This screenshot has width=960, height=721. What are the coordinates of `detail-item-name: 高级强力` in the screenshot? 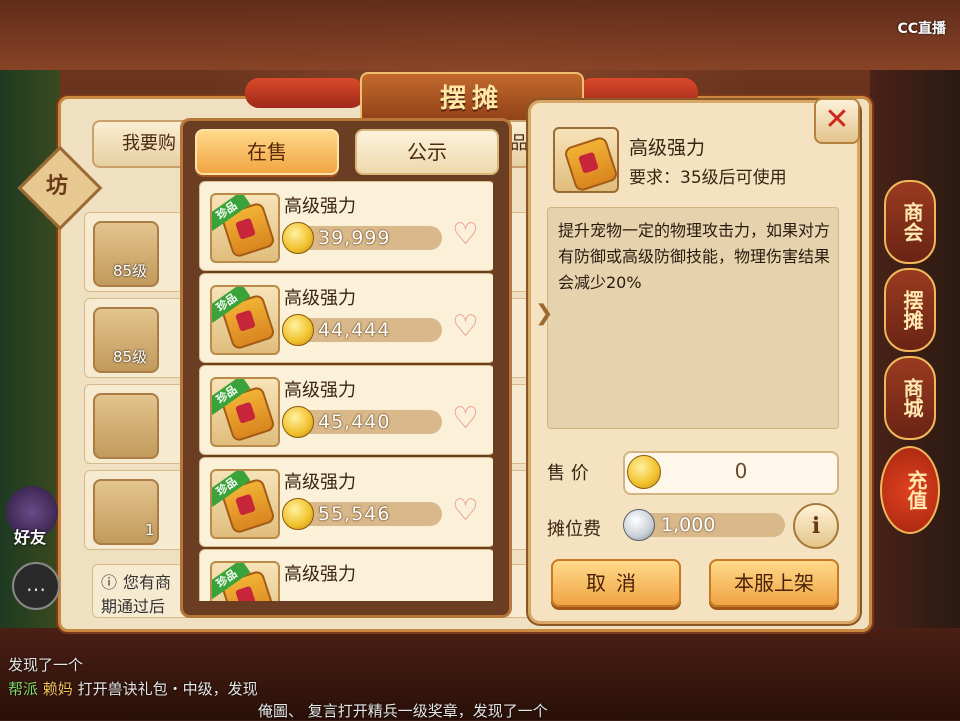 It's located at (667, 148).